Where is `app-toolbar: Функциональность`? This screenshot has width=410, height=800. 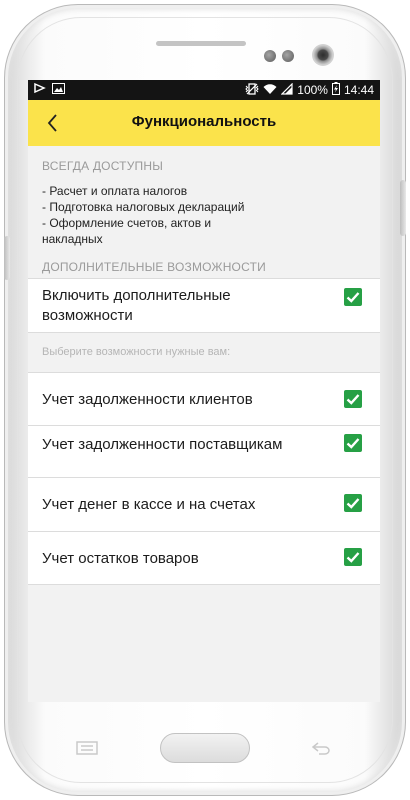
app-toolbar: Функциональность is located at coordinates (204, 123).